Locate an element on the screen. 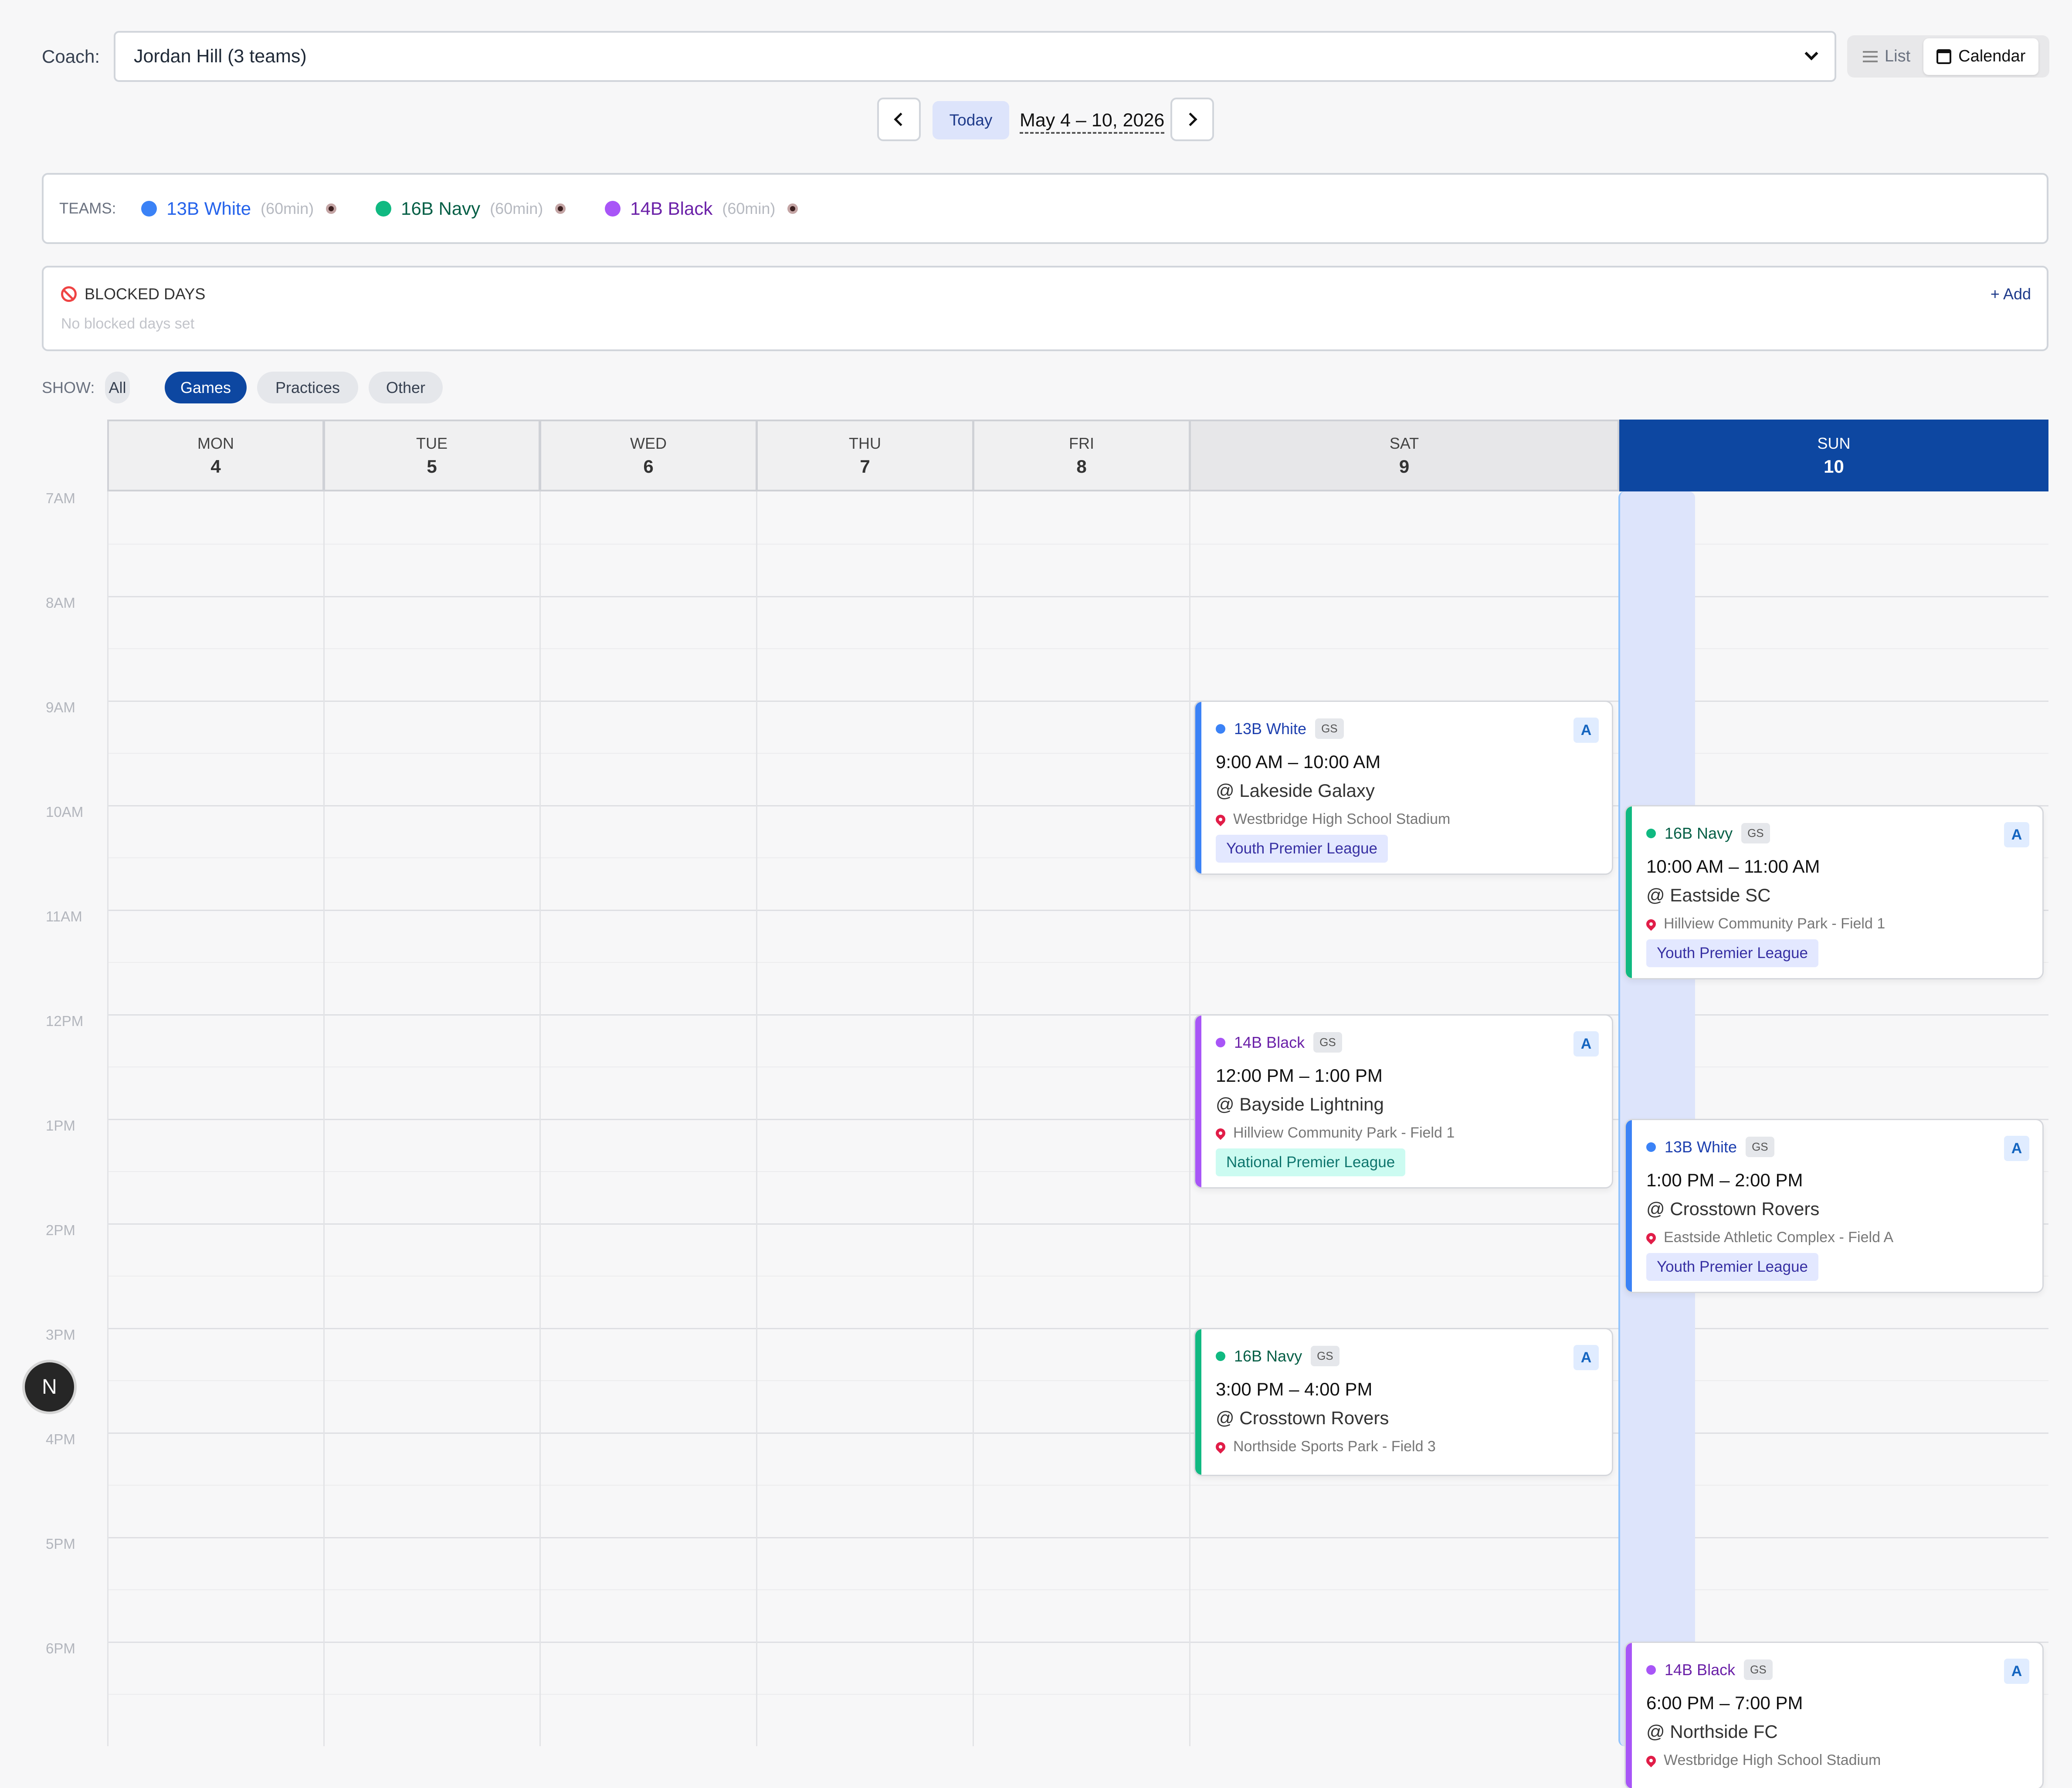  time-label: 4PM is located at coordinates (61, 1439).